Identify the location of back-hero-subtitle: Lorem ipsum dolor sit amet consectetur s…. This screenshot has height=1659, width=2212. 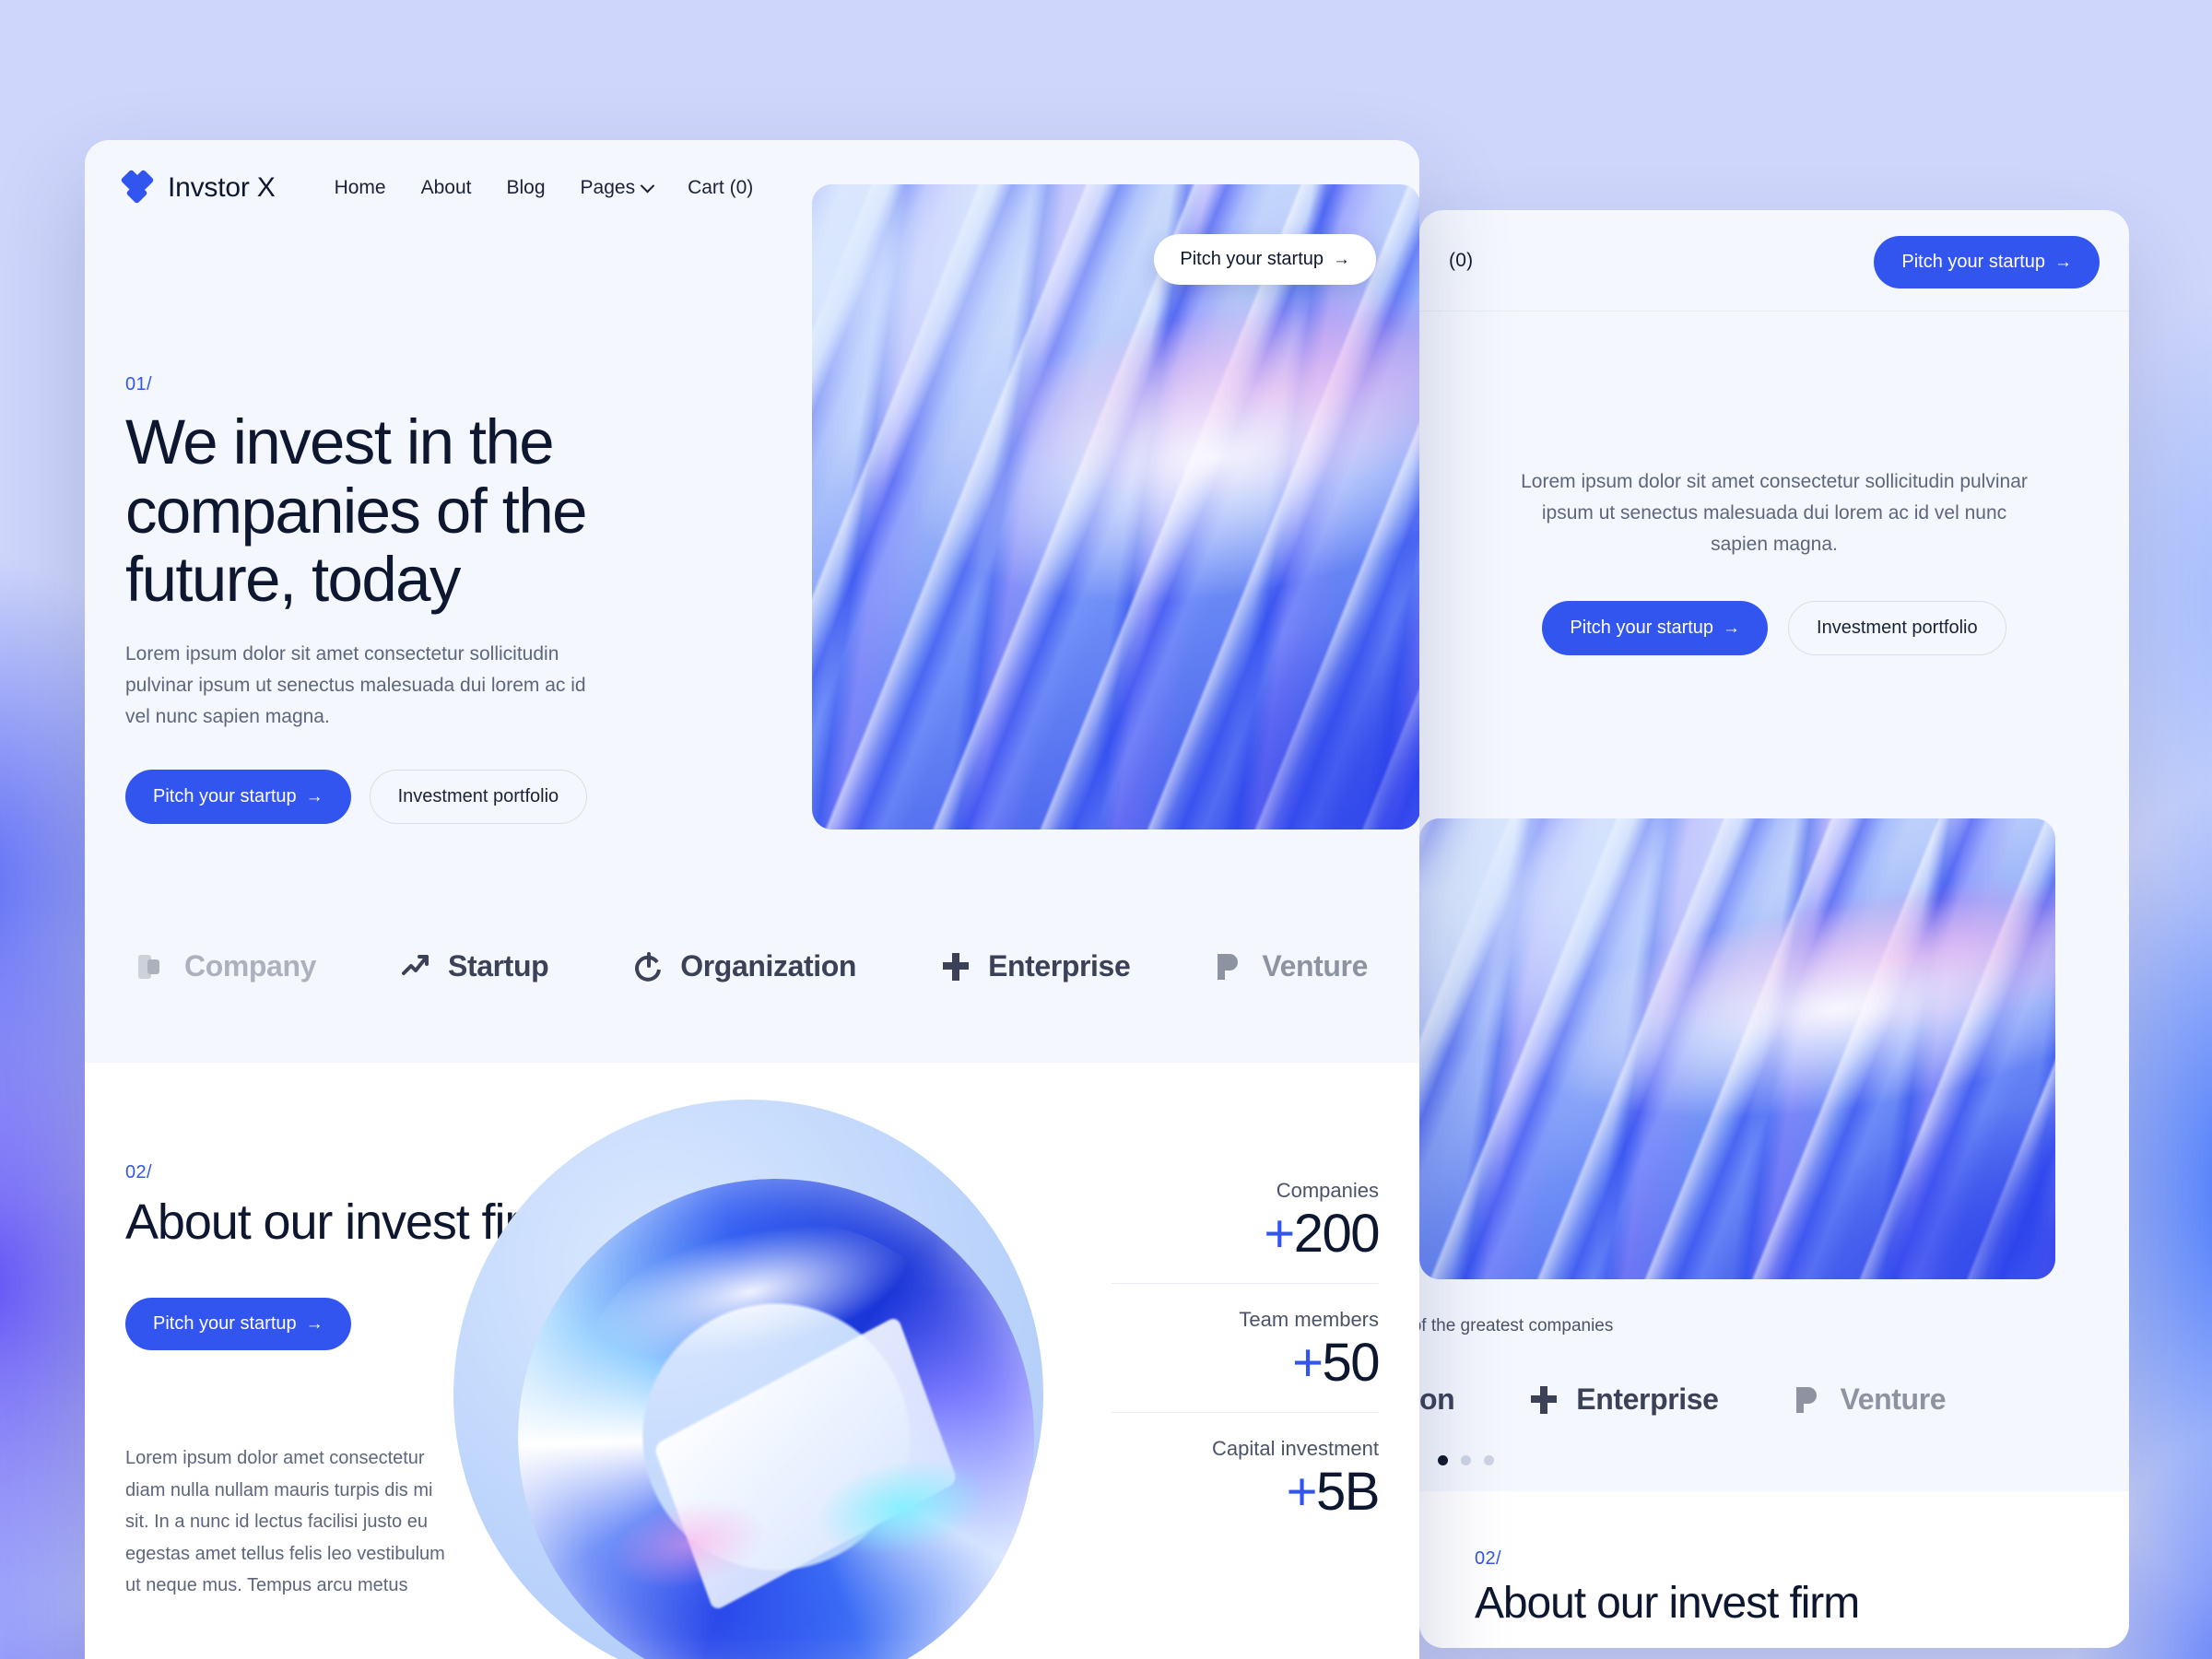
(1774, 513).